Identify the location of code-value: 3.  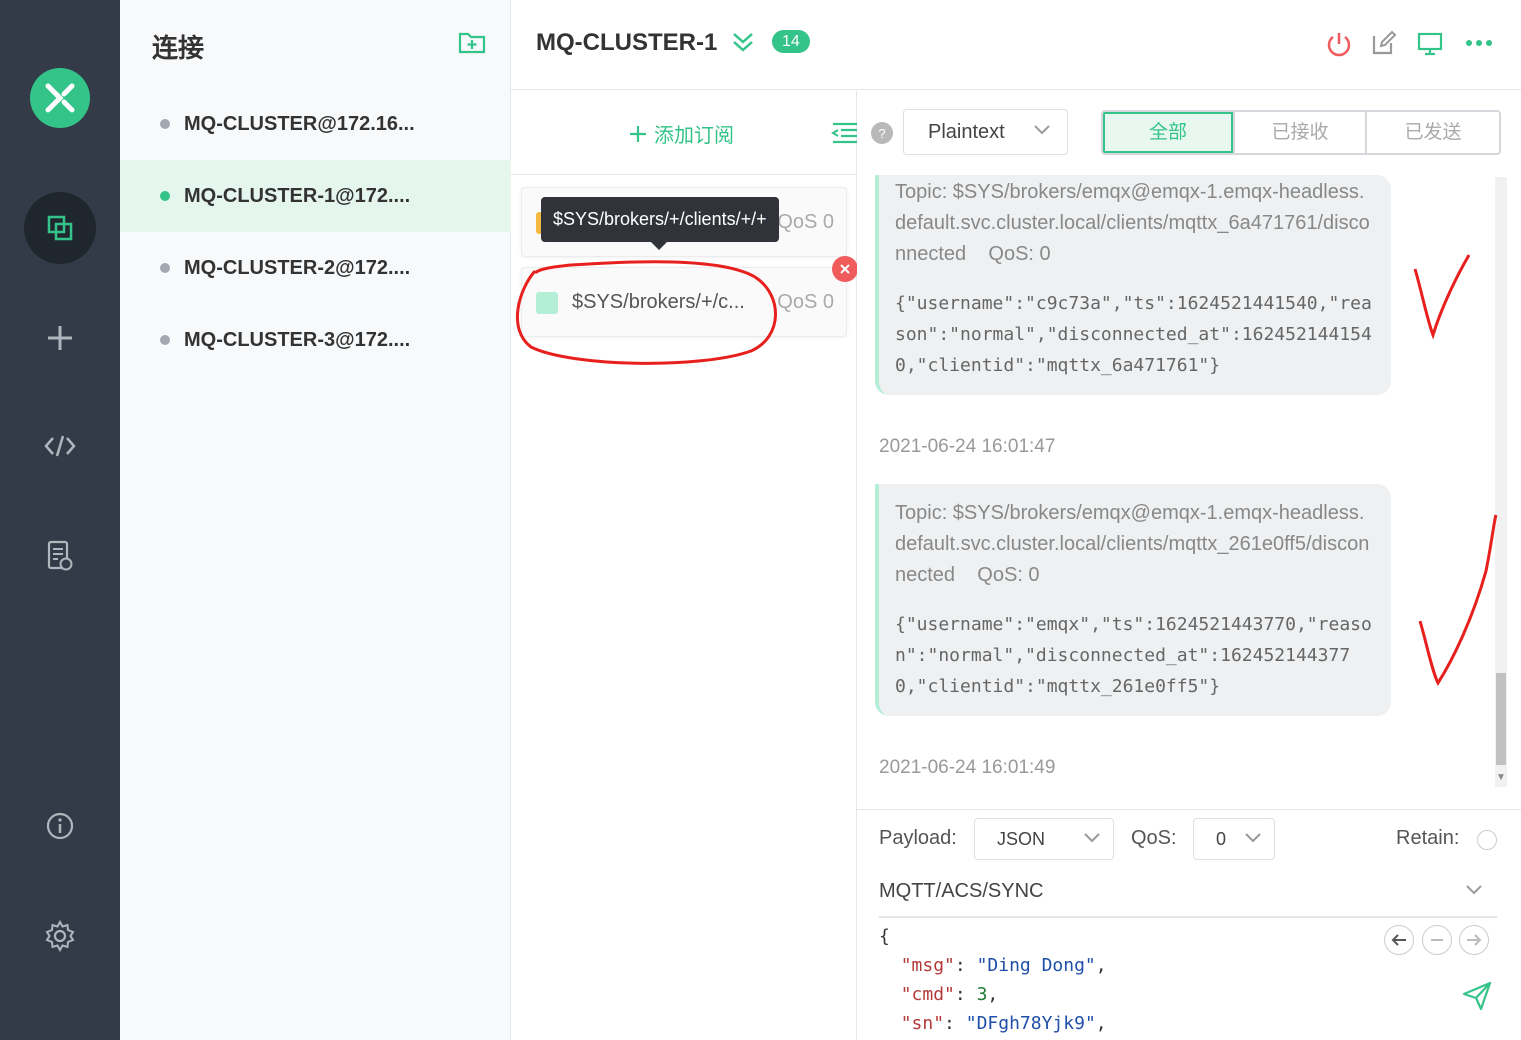
(982, 994).